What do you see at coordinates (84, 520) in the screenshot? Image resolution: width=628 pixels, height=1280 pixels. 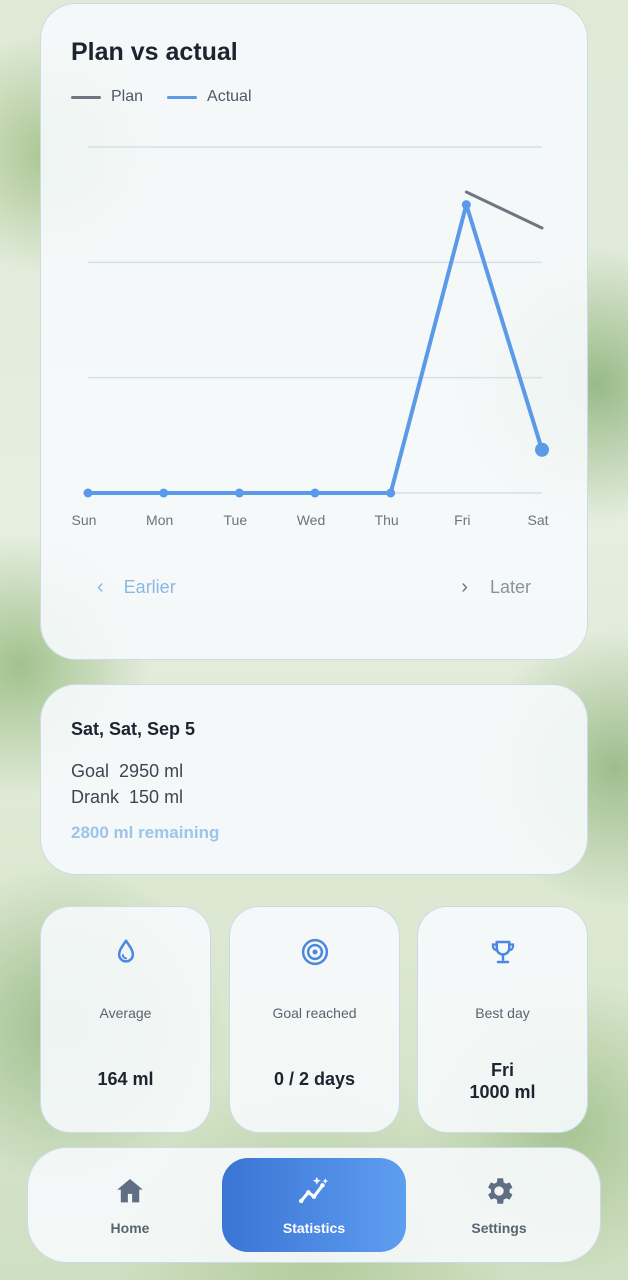 I see `x-tick-label: Sun` at bounding box center [84, 520].